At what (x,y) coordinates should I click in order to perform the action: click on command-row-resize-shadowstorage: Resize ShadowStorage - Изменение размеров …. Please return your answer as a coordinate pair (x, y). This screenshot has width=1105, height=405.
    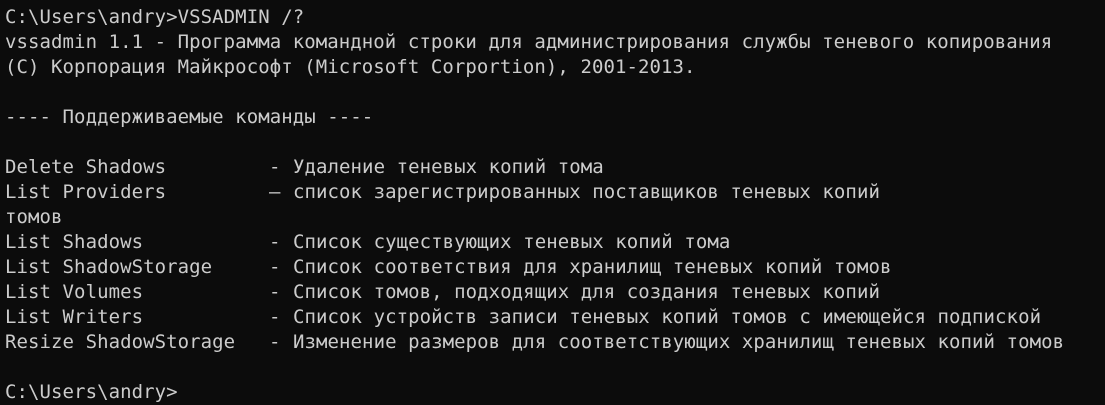
    Looking at the image, I should click on (555, 342).